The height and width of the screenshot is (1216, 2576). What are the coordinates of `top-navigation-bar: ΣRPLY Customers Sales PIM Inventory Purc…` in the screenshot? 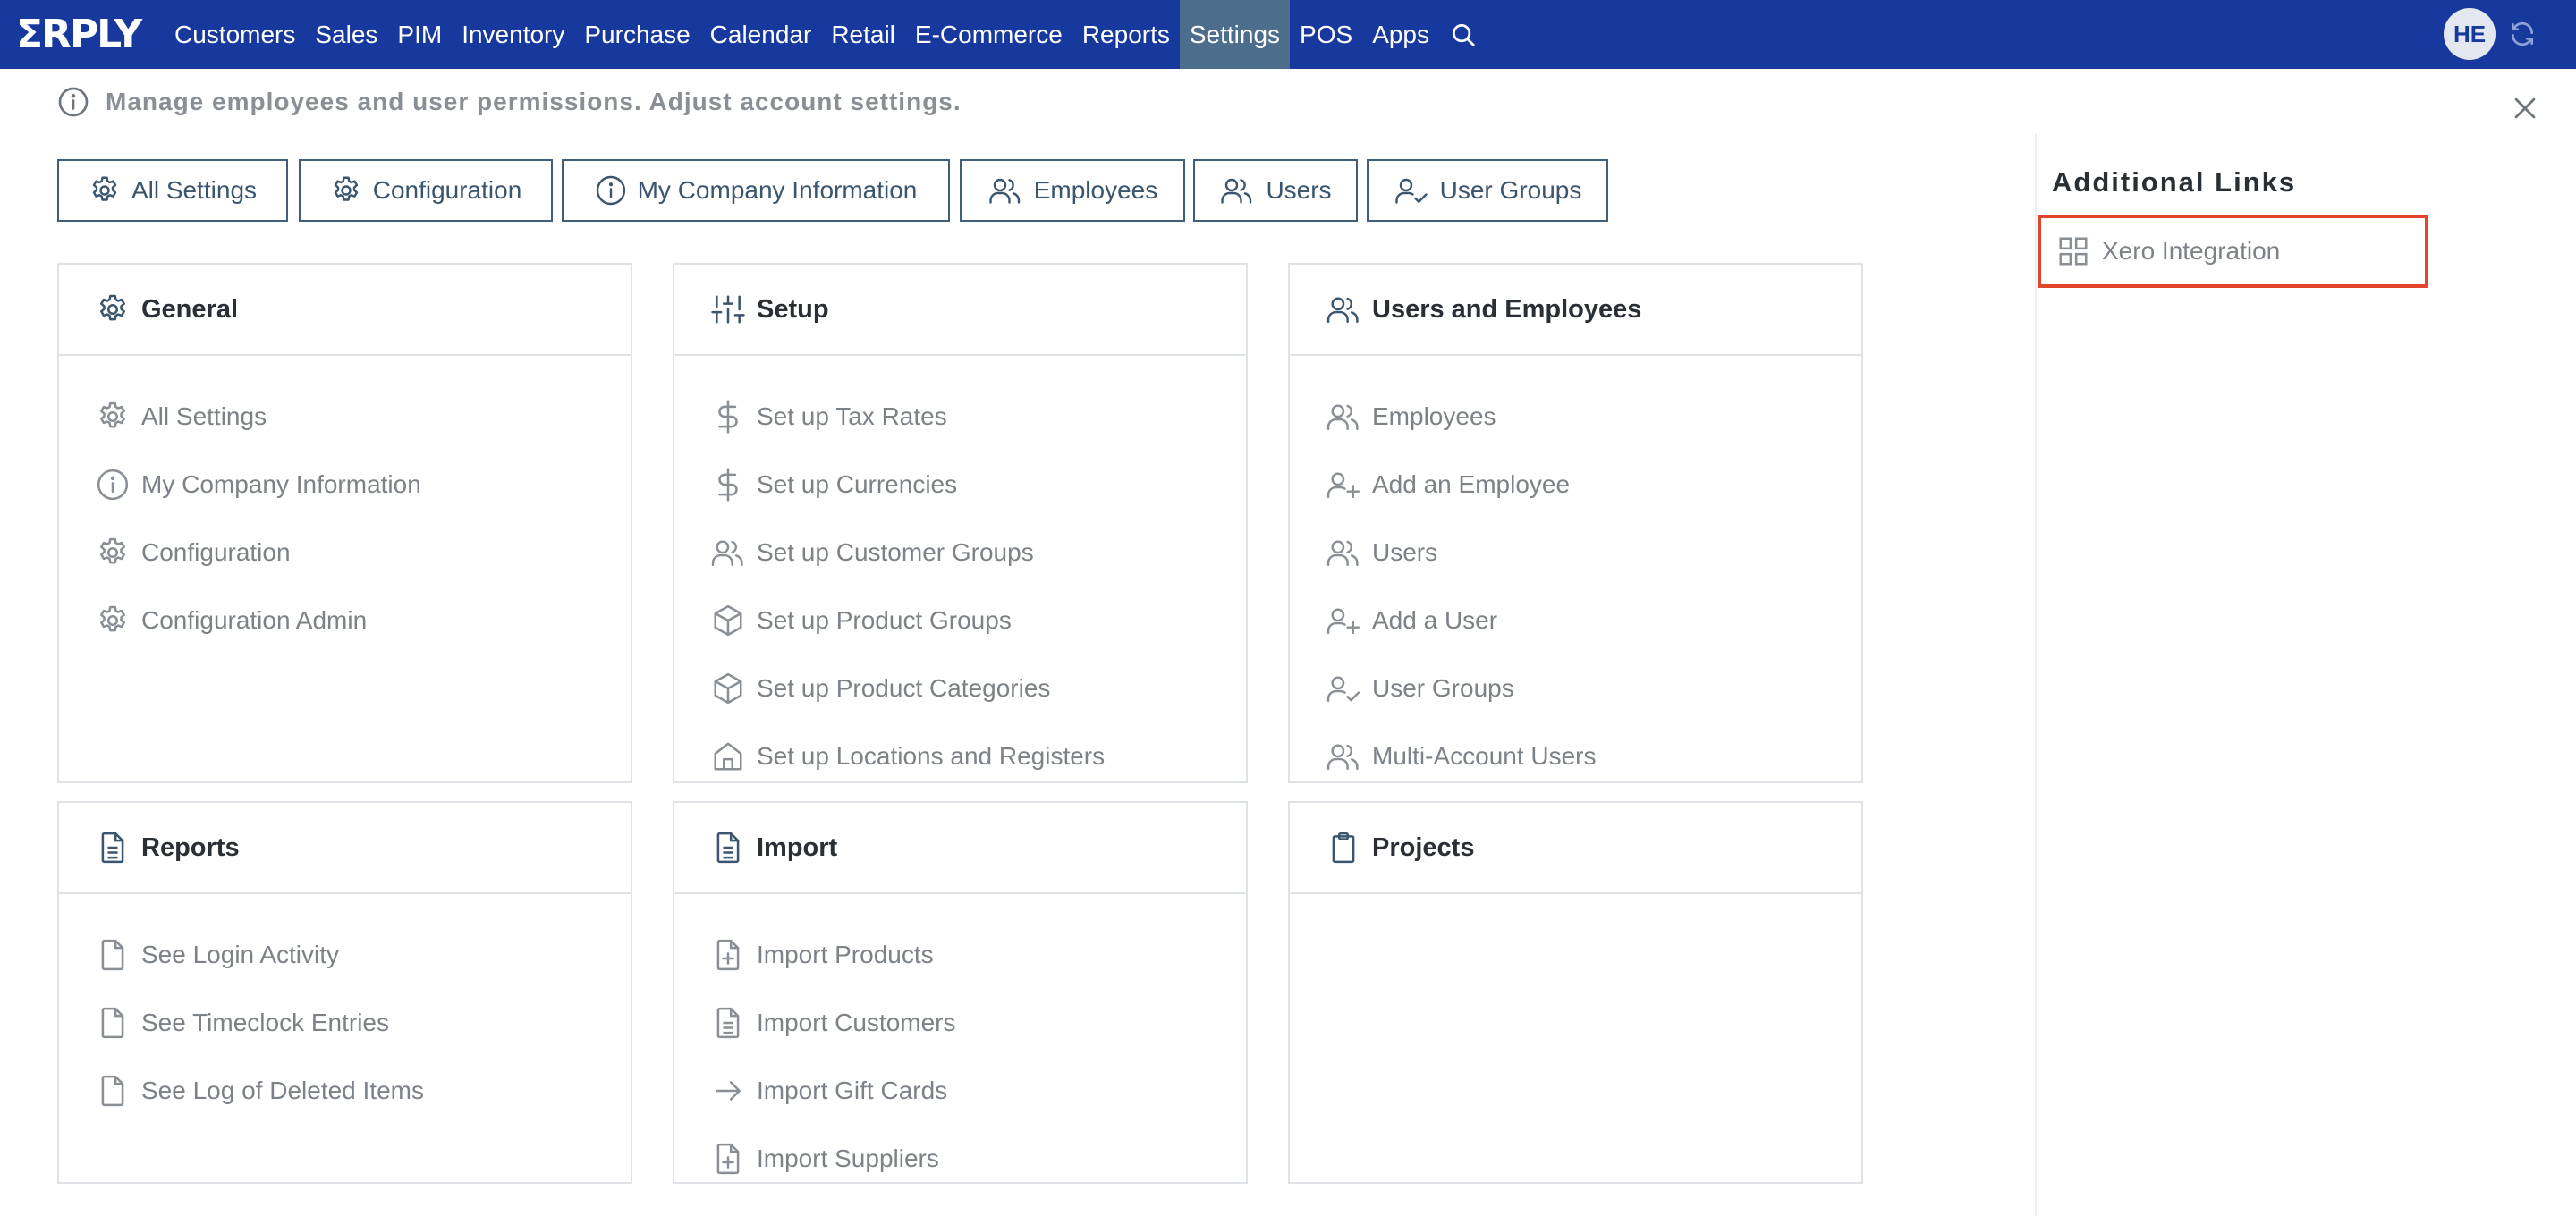 It's located at (1288, 34).